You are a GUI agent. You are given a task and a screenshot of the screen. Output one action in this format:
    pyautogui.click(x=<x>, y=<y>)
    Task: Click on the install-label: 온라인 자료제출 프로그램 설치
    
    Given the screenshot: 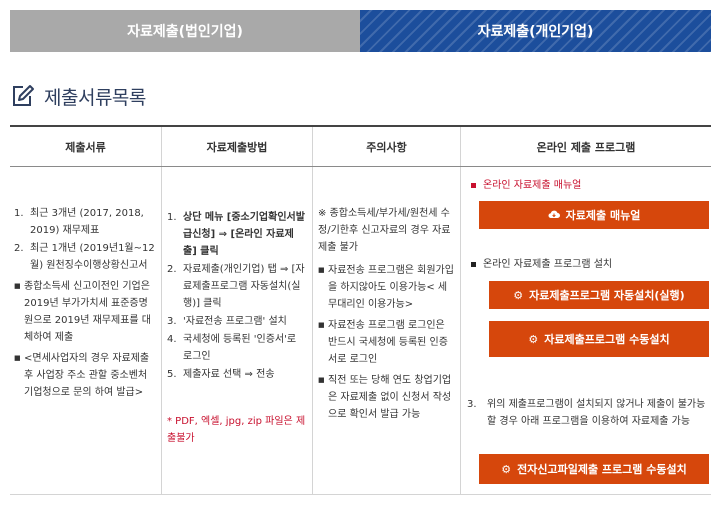 What is the action you would take?
    pyautogui.click(x=541, y=264)
    